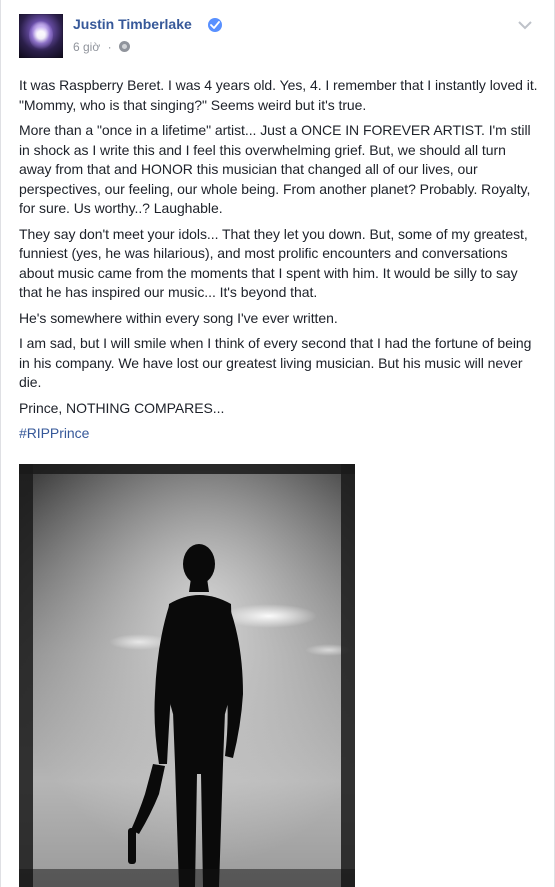 This screenshot has height=887, width=555. I want to click on post-timestamp-link: 6 giờ, so click(86, 47).